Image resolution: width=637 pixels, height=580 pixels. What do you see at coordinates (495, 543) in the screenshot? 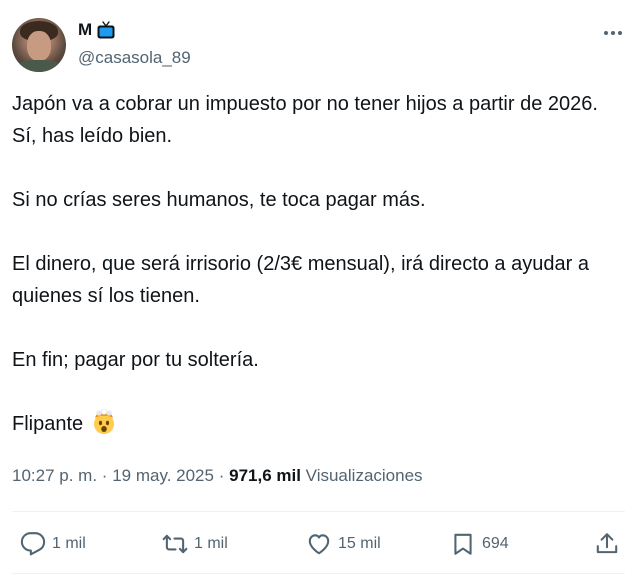
I see `bookmark-count: 694` at bounding box center [495, 543].